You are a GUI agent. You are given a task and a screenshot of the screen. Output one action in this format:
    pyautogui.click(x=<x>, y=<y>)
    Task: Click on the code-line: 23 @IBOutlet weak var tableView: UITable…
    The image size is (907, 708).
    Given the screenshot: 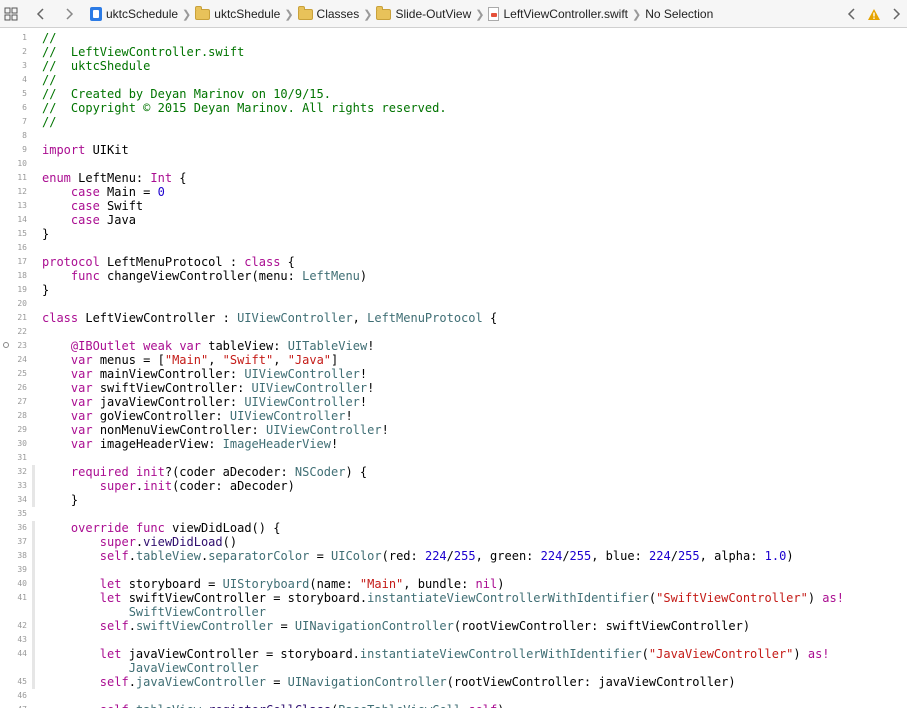 What is the action you would take?
    pyautogui.click(x=453, y=346)
    